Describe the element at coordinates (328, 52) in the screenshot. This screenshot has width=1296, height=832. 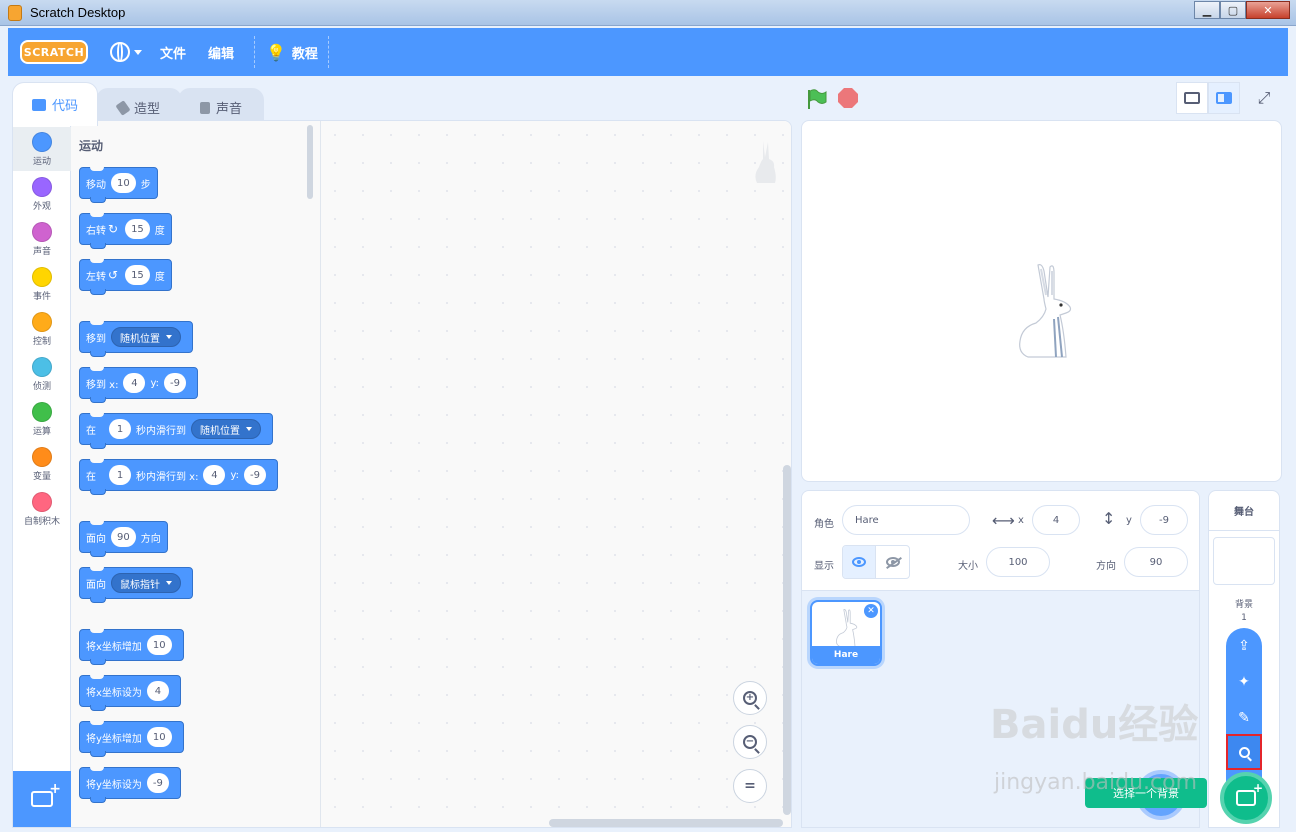
I see `menu-separator` at that location.